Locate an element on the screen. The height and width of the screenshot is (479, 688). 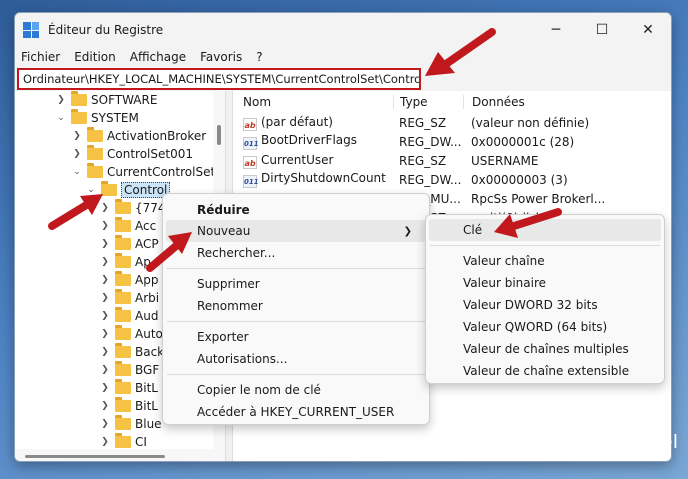
menu-help: ? is located at coordinates (259, 57).